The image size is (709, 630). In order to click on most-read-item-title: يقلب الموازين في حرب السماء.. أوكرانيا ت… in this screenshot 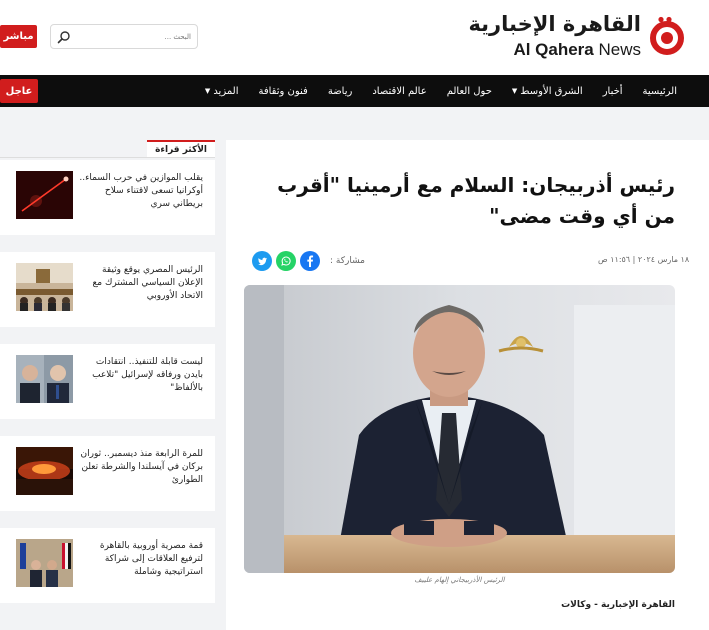, I will do `click(140, 191)`.